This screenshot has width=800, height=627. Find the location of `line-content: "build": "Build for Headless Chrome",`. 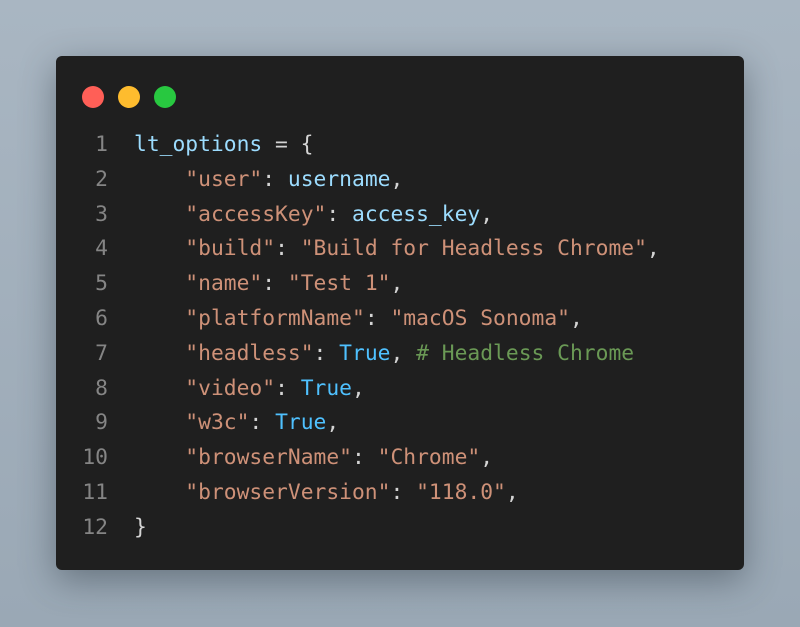

line-content: "build": "Build for Headless Chrome", is located at coordinates (384, 249).